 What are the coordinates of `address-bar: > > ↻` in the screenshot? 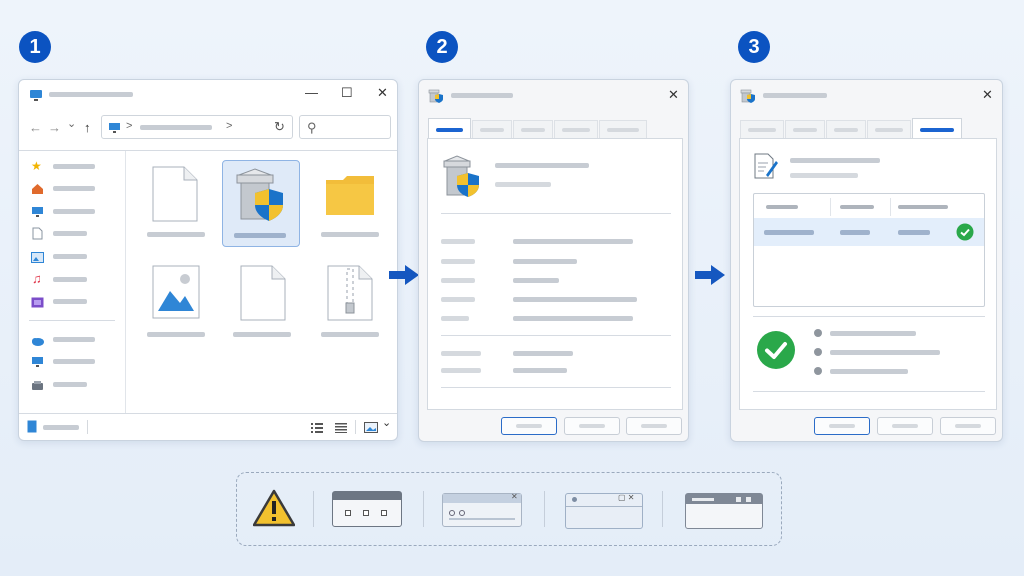 It's located at (197, 127).